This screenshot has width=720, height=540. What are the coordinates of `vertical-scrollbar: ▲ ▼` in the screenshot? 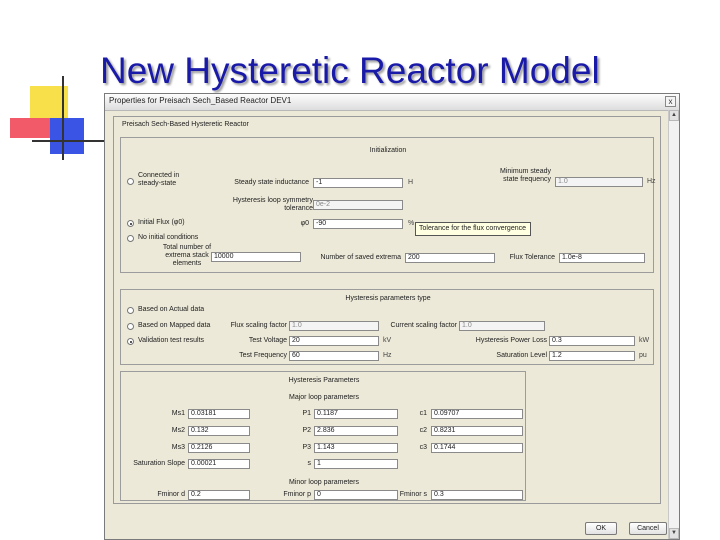 It's located at (673, 324).